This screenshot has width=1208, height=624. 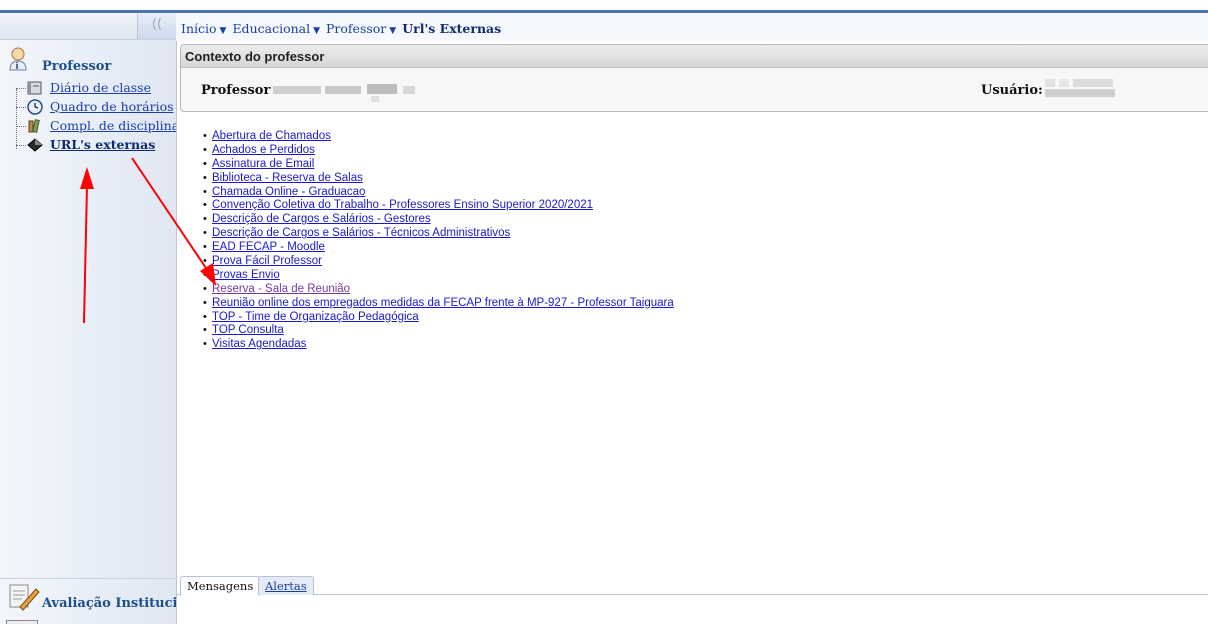 I want to click on list-item: Provas Envio, so click(x=438, y=276).